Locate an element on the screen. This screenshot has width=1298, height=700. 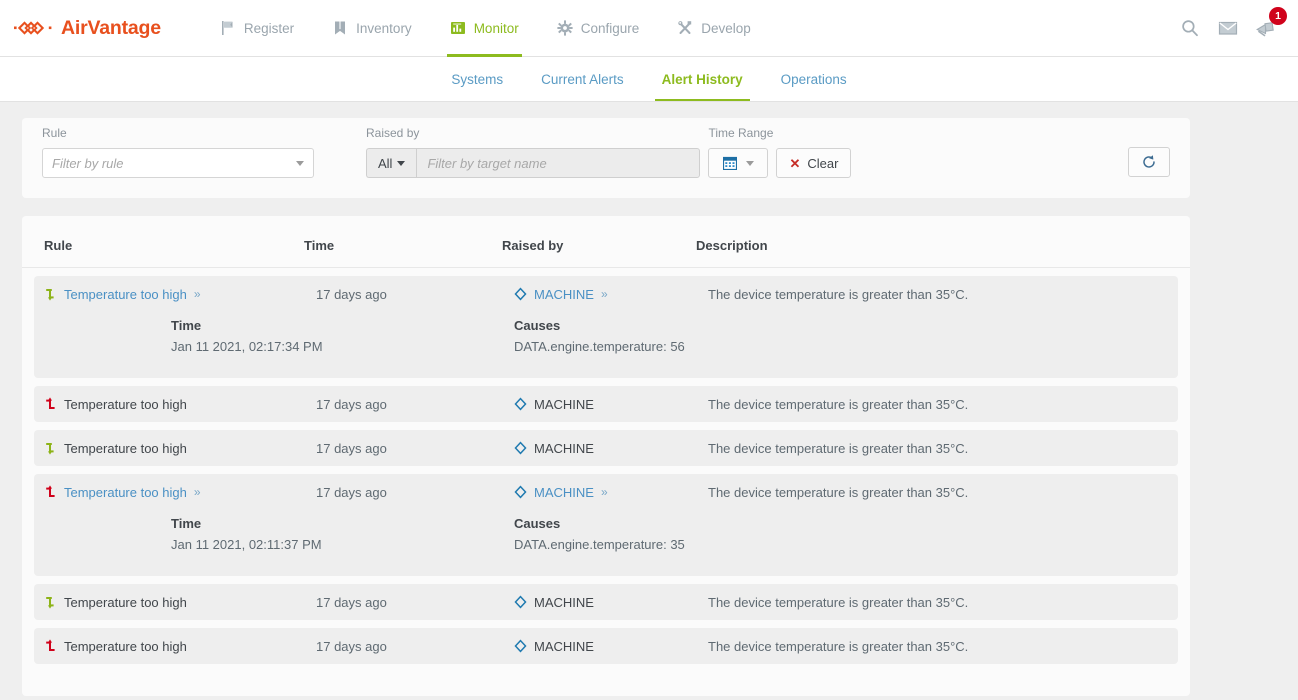
column-header-rule: Rule is located at coordinates (58, 245).